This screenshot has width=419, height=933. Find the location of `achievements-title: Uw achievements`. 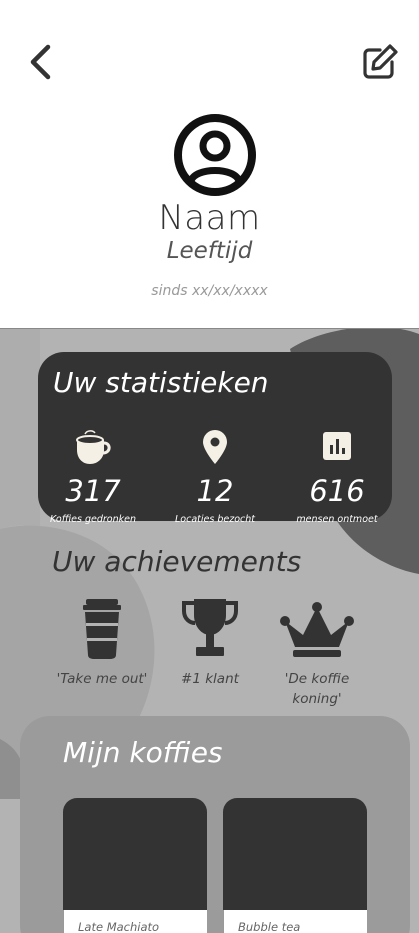

achievements-title: Uw achievements is located at coordinates (177, 561).